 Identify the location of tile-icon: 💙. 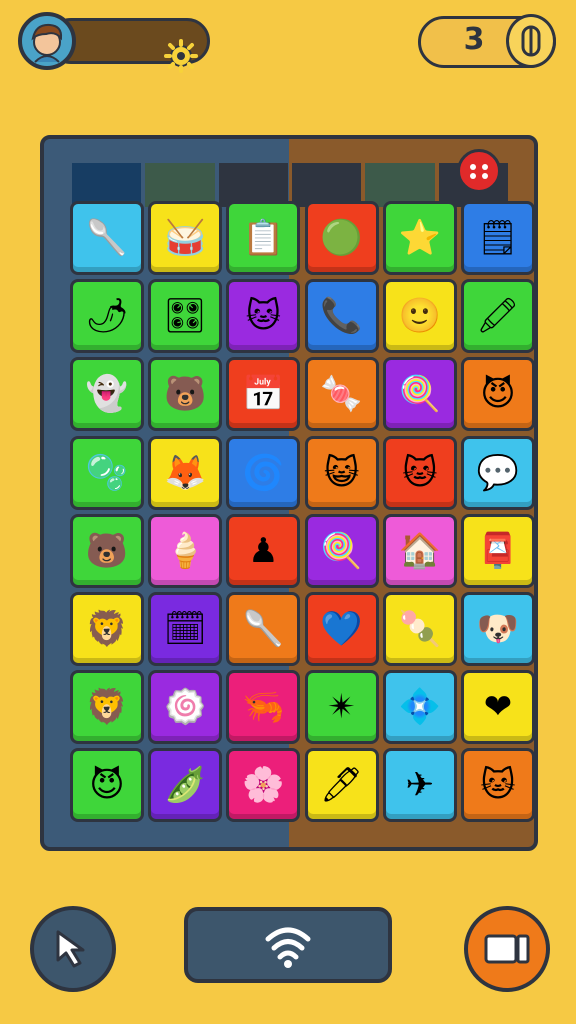
(341, 629).